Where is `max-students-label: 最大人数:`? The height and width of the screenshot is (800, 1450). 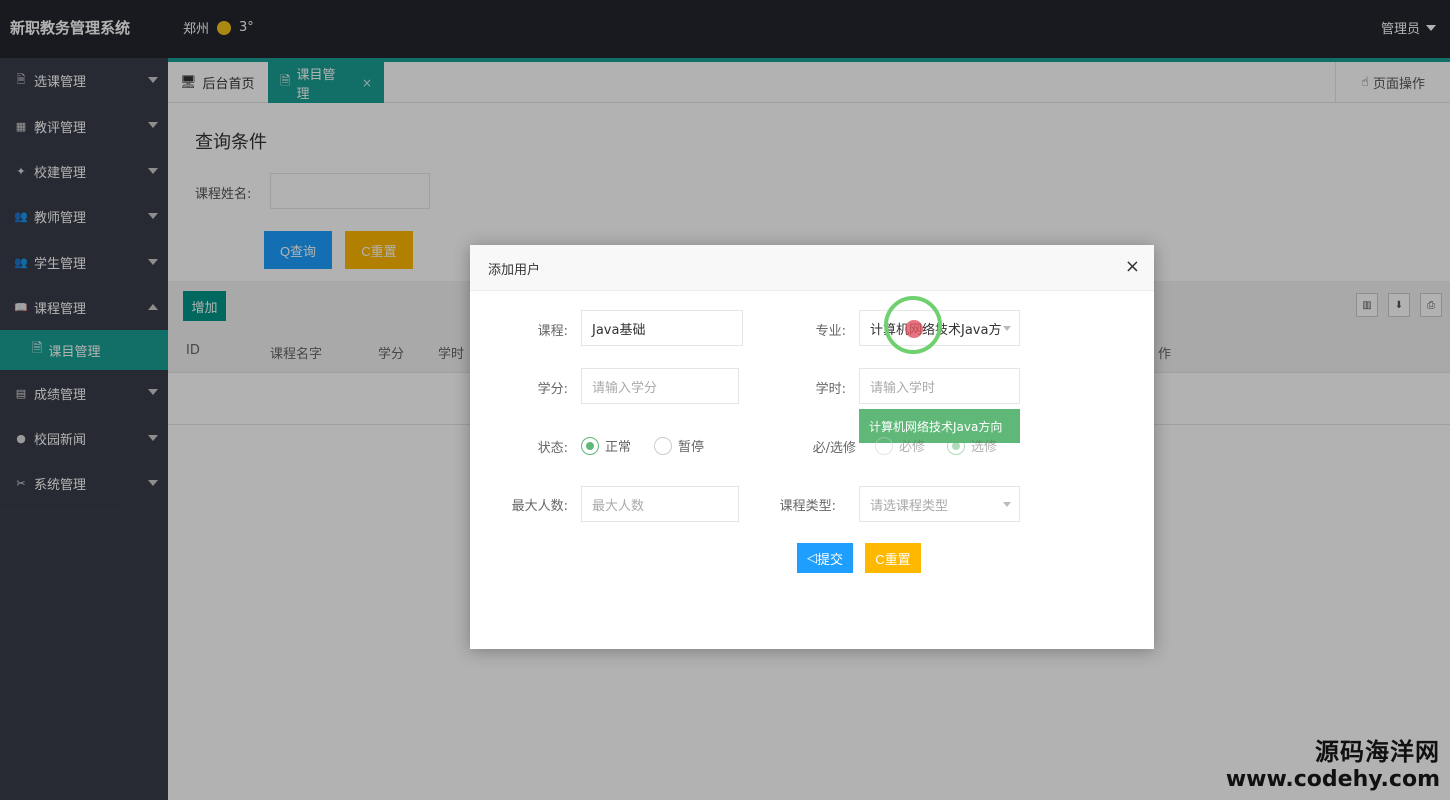 max-students-label: 最大人数: is located at coordinates (539, 506).